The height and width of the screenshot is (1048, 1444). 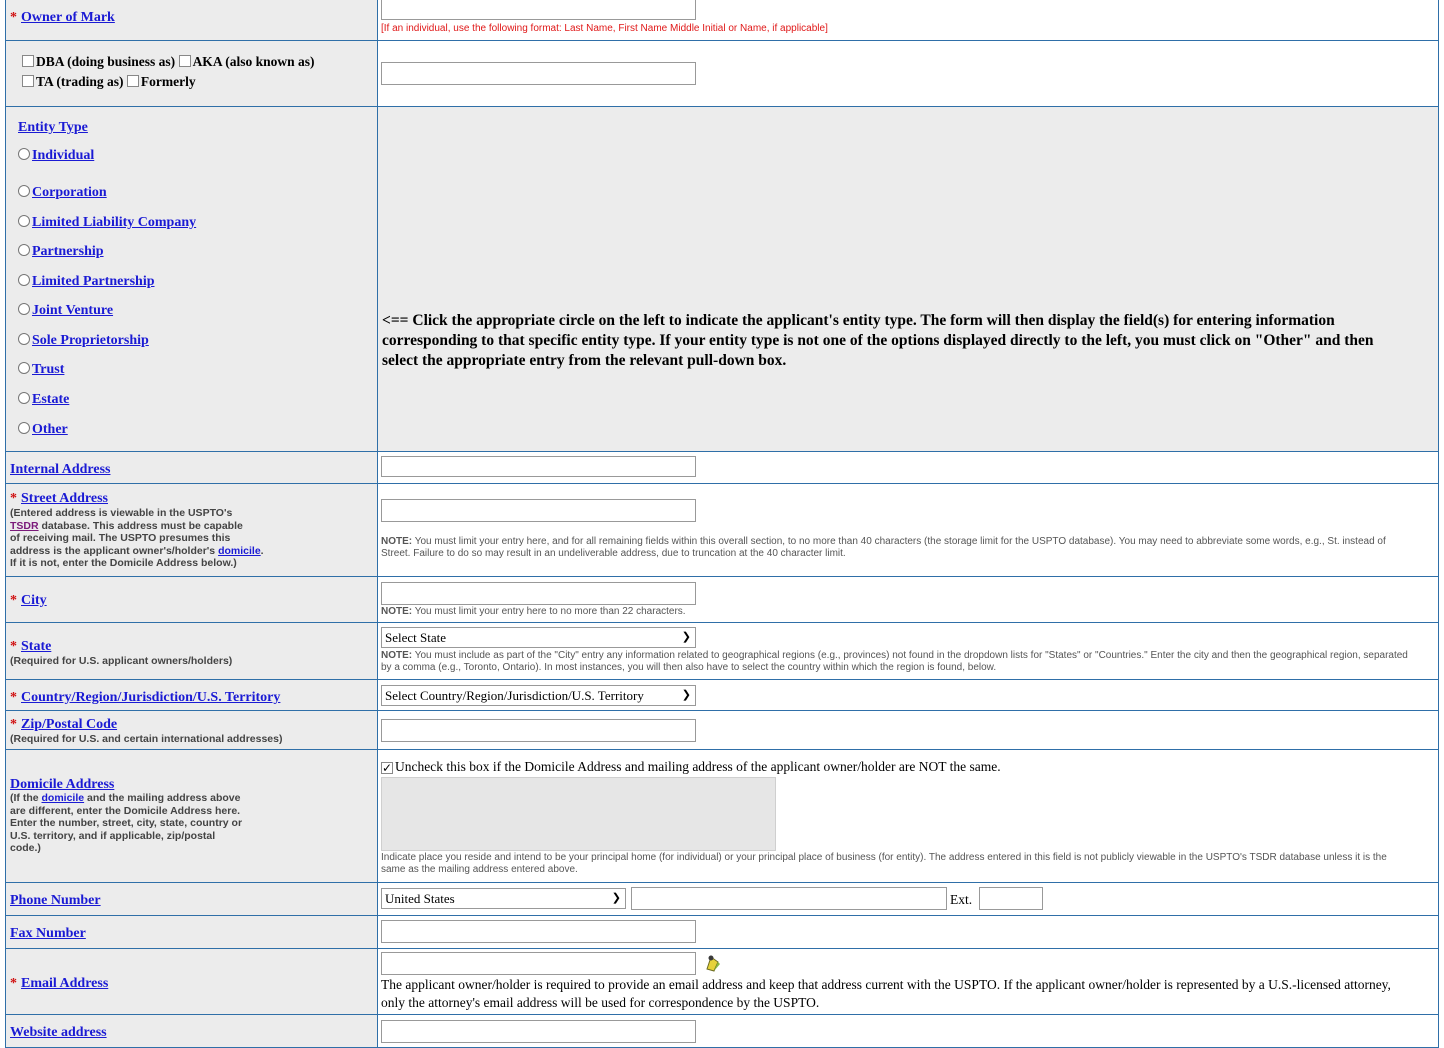 What do you see at coordinates (538, 963) in the screenshot?
I see `email-input` at bounding box center [538, 963].